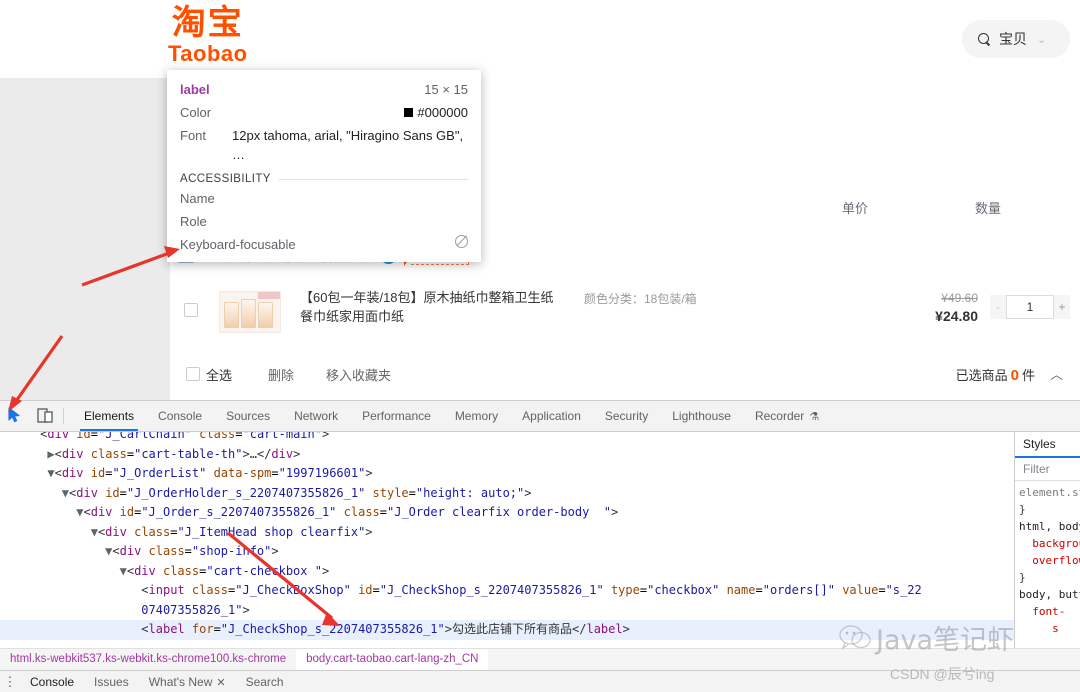  I want to click on drawer-tab-whats-new-label: What's New, so click(180, 682).